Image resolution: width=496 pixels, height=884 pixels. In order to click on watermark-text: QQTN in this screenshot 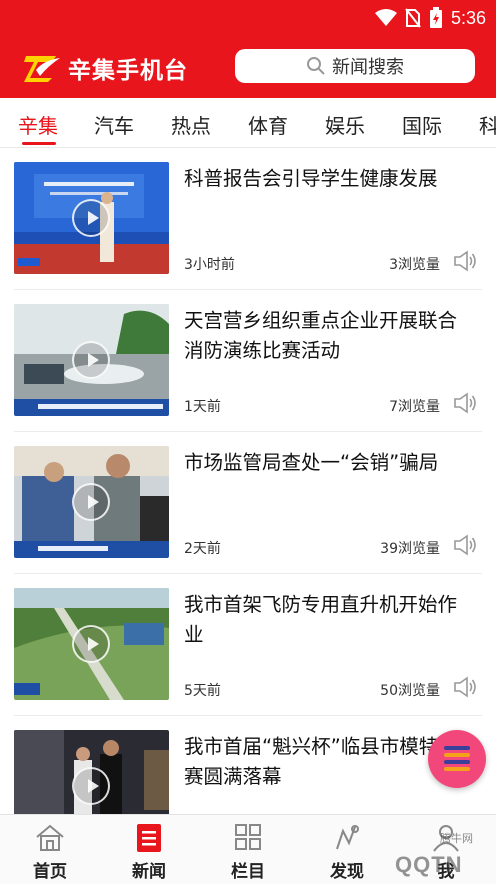, I will do `click(429, 864)`.